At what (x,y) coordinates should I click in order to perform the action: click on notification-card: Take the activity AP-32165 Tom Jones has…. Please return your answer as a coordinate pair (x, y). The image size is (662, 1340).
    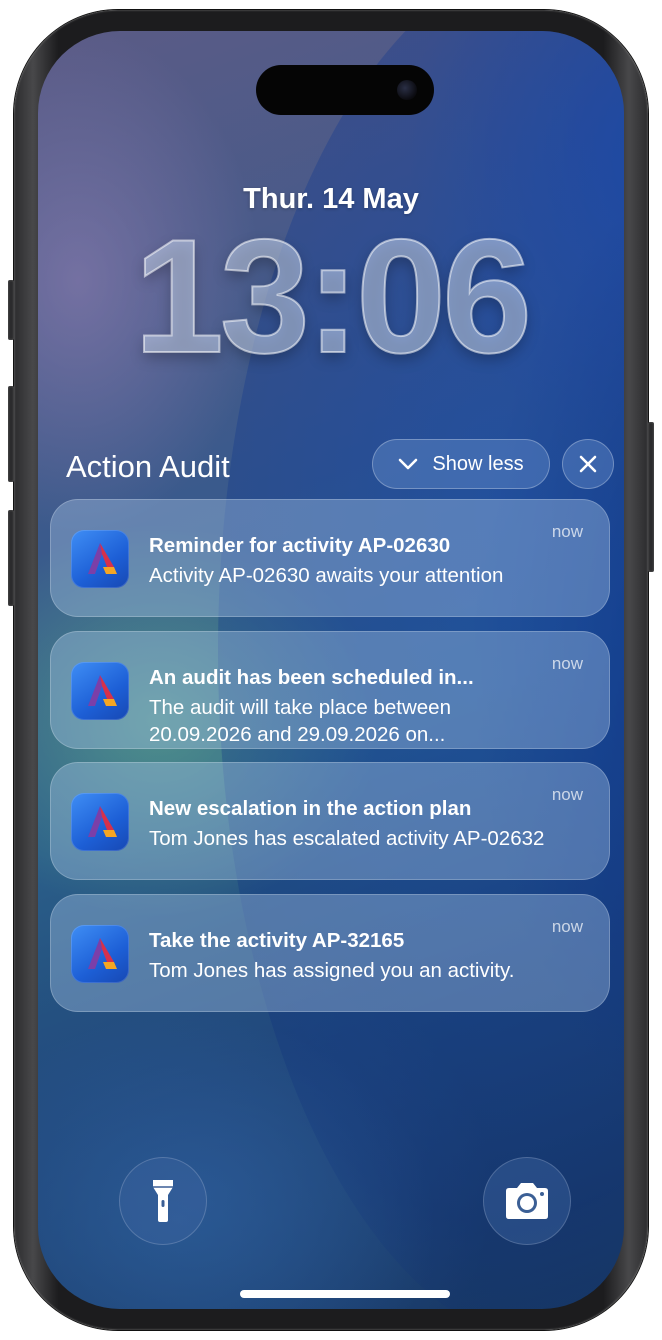
    Looking at the image, I should click on (330, 953).